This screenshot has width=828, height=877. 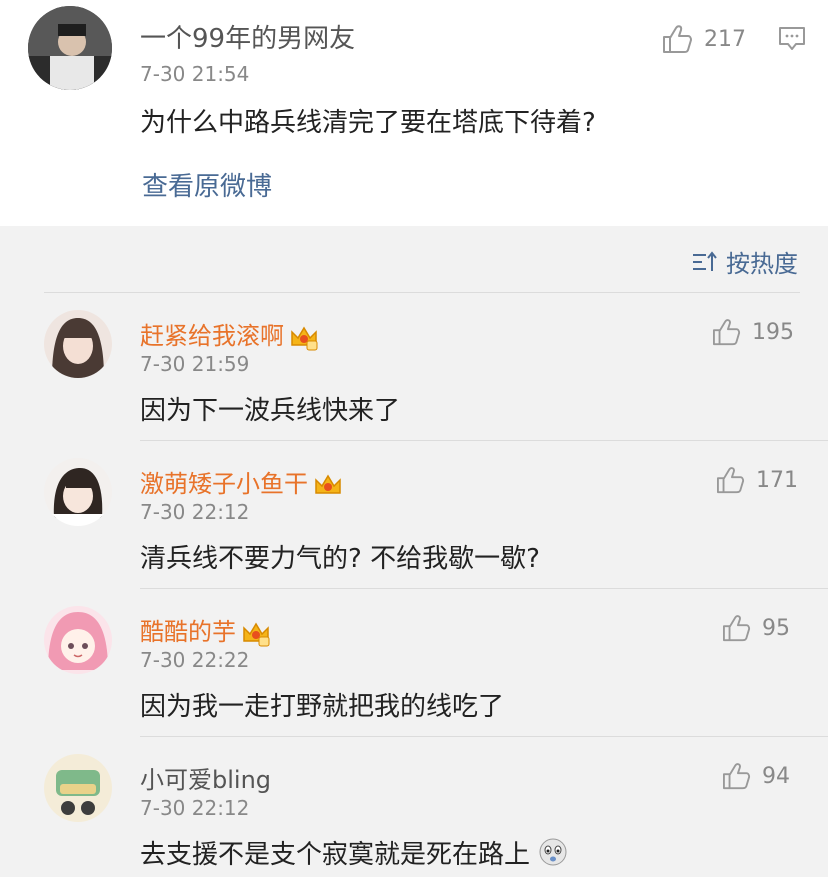 What do you see at coordinates (195, 660) in the screenshot?
I see `comment-time: 7-30 22:22` at bounding box center [195, 660].